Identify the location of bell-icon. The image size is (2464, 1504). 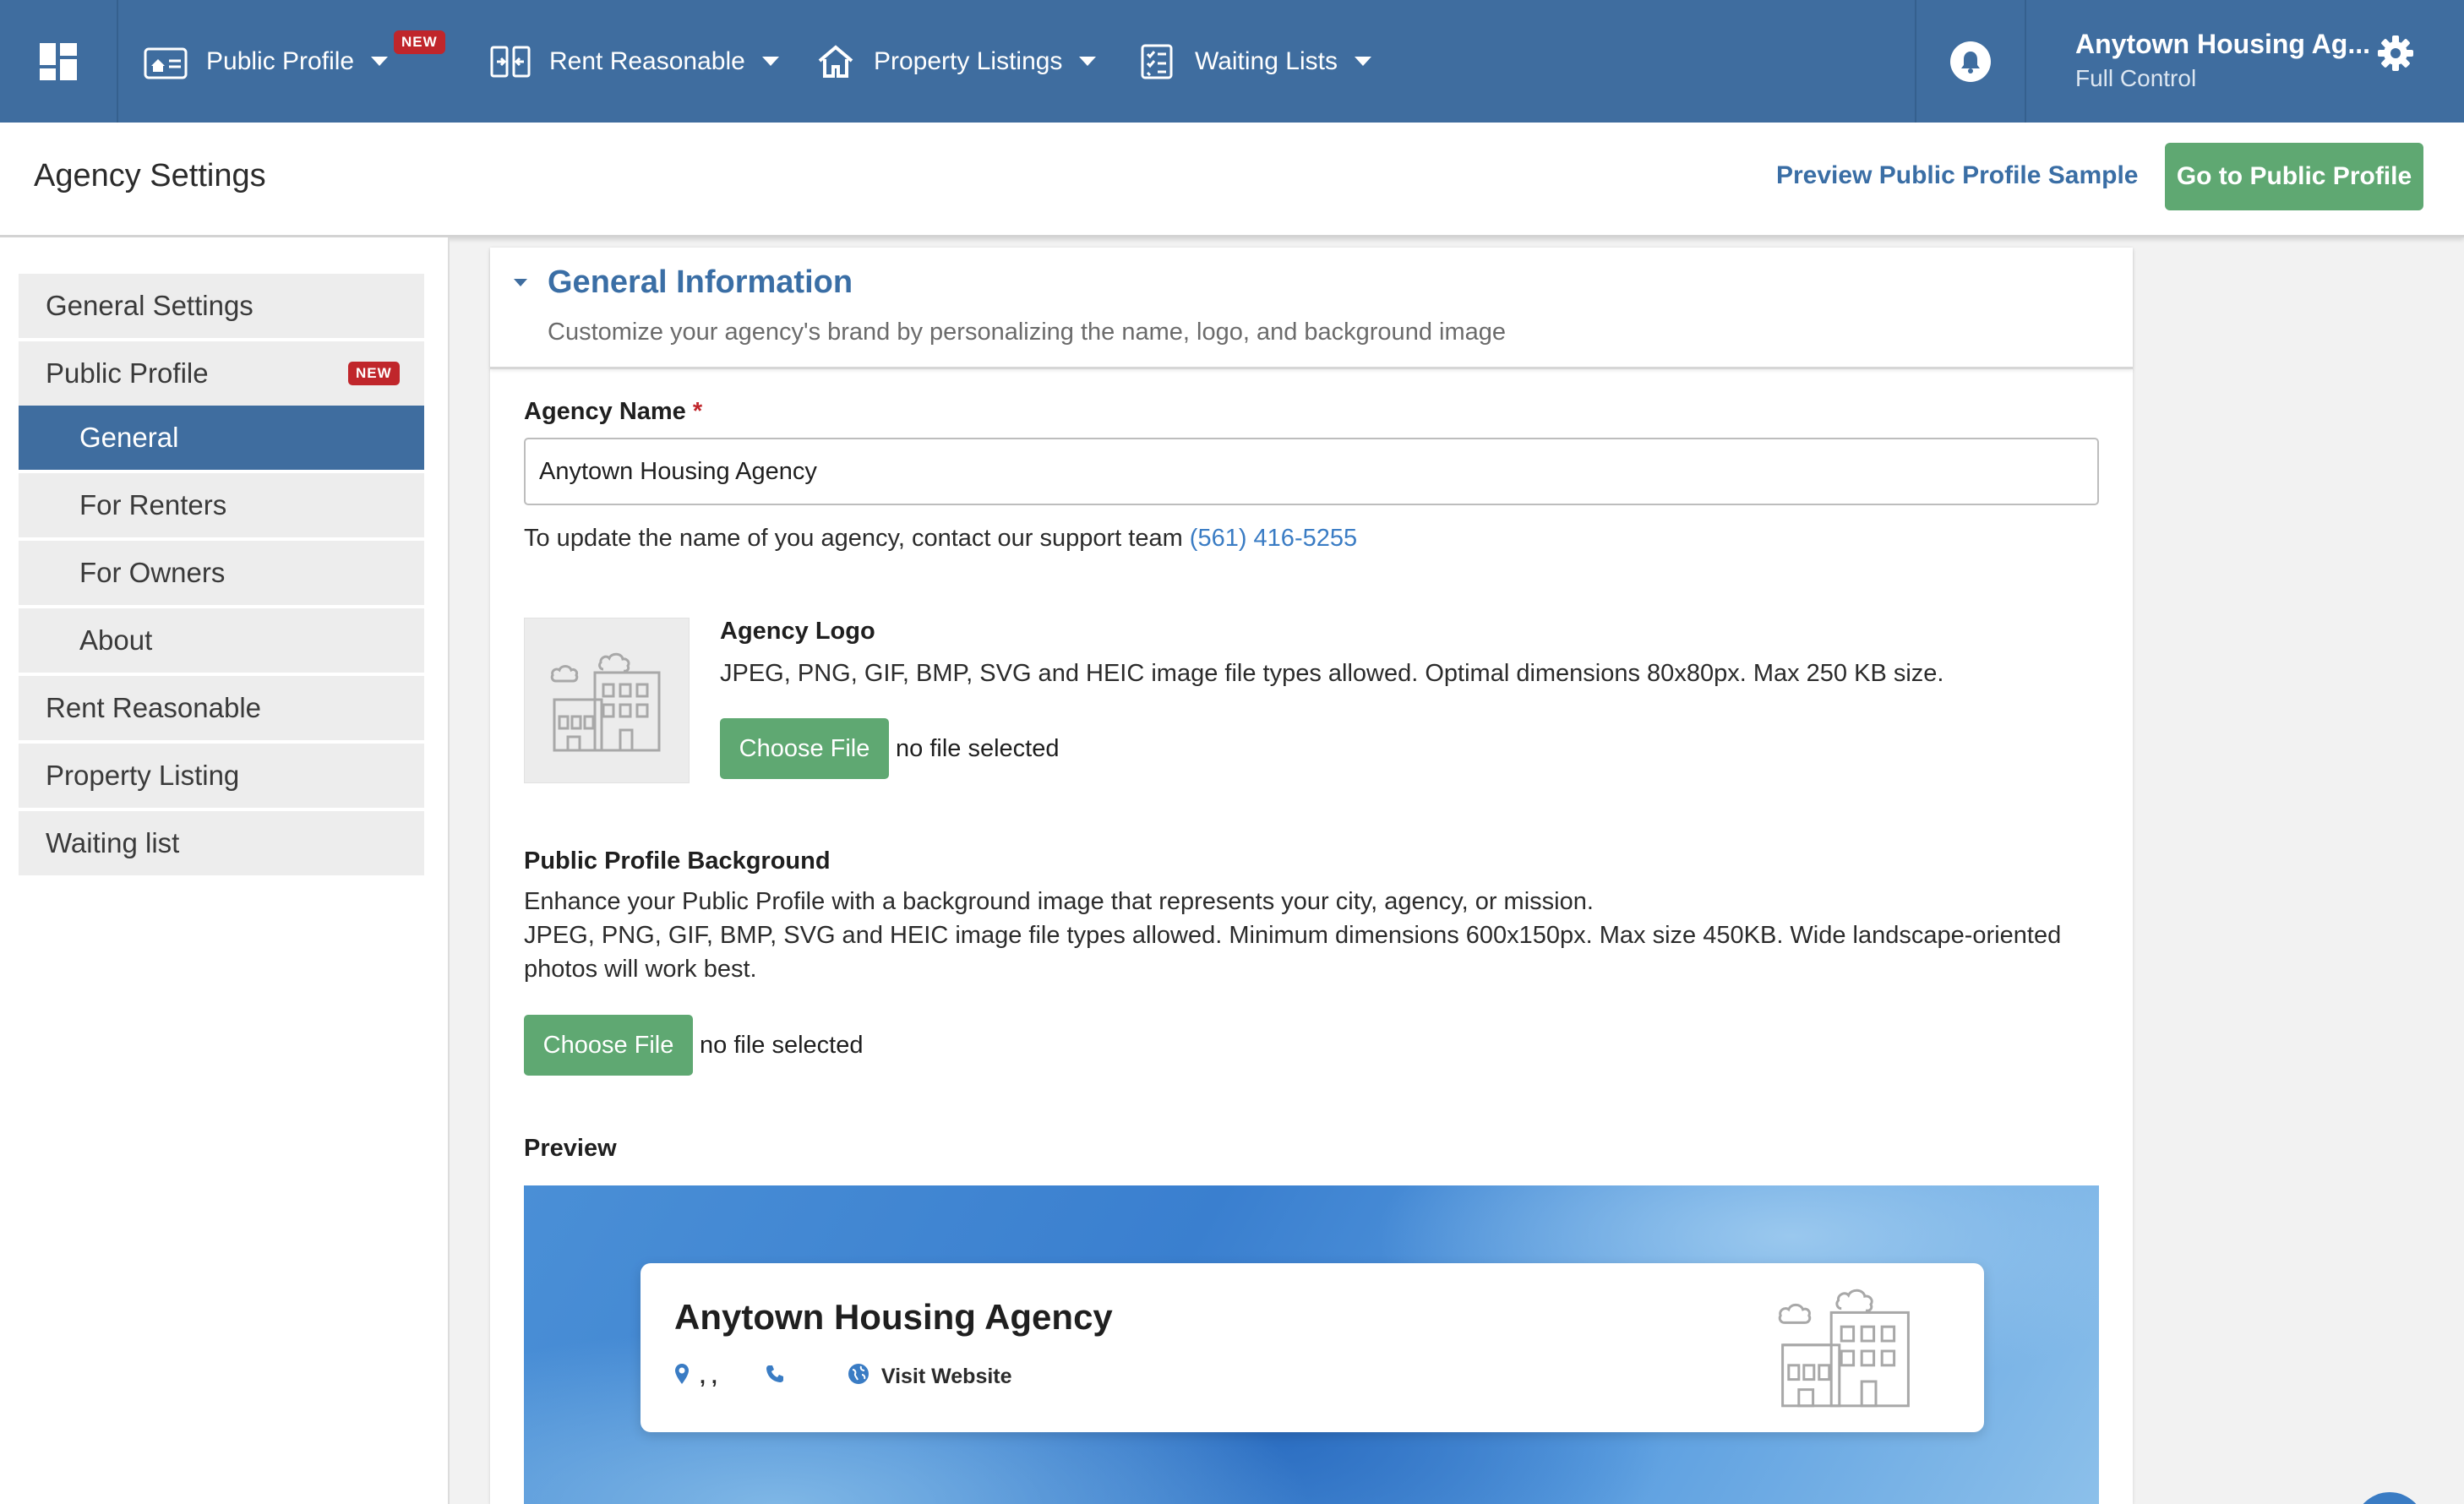
(1970, 62).